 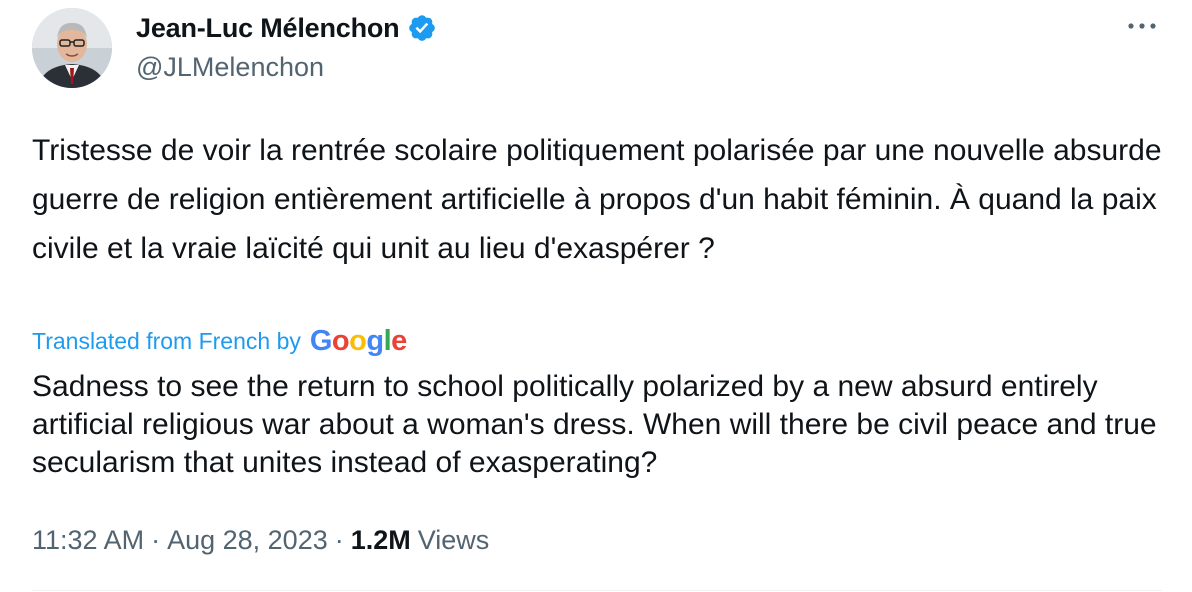 I want to click on tweet-metadata: 11:32 AM · Aug 28, 2023 · 1.2M Views, so click(x=260, y=540).